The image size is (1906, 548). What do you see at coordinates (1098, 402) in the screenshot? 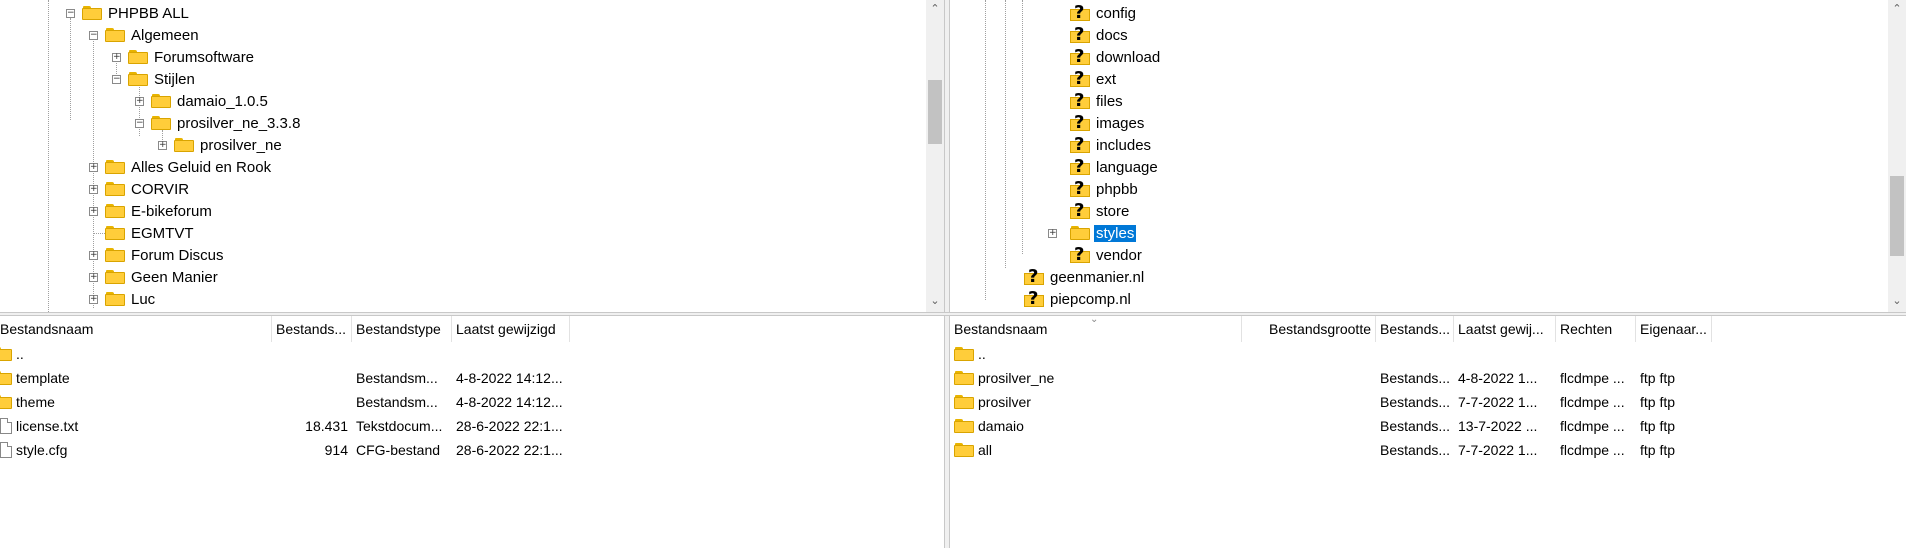
I see `file-name-cell: prosilver` at bounding box center [1098, 402].